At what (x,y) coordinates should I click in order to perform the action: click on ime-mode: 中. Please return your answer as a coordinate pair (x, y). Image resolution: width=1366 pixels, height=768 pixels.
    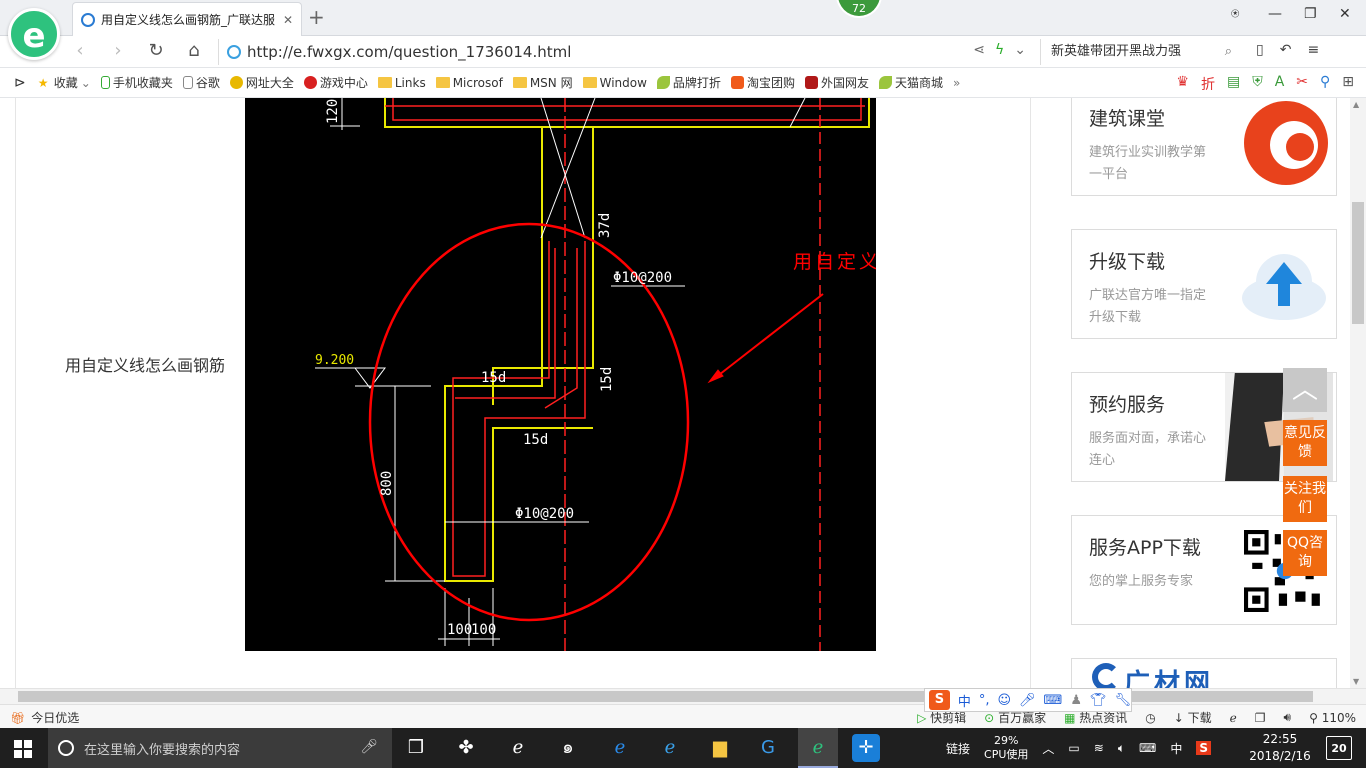
    Looking at the image, I should click on (964, 700).